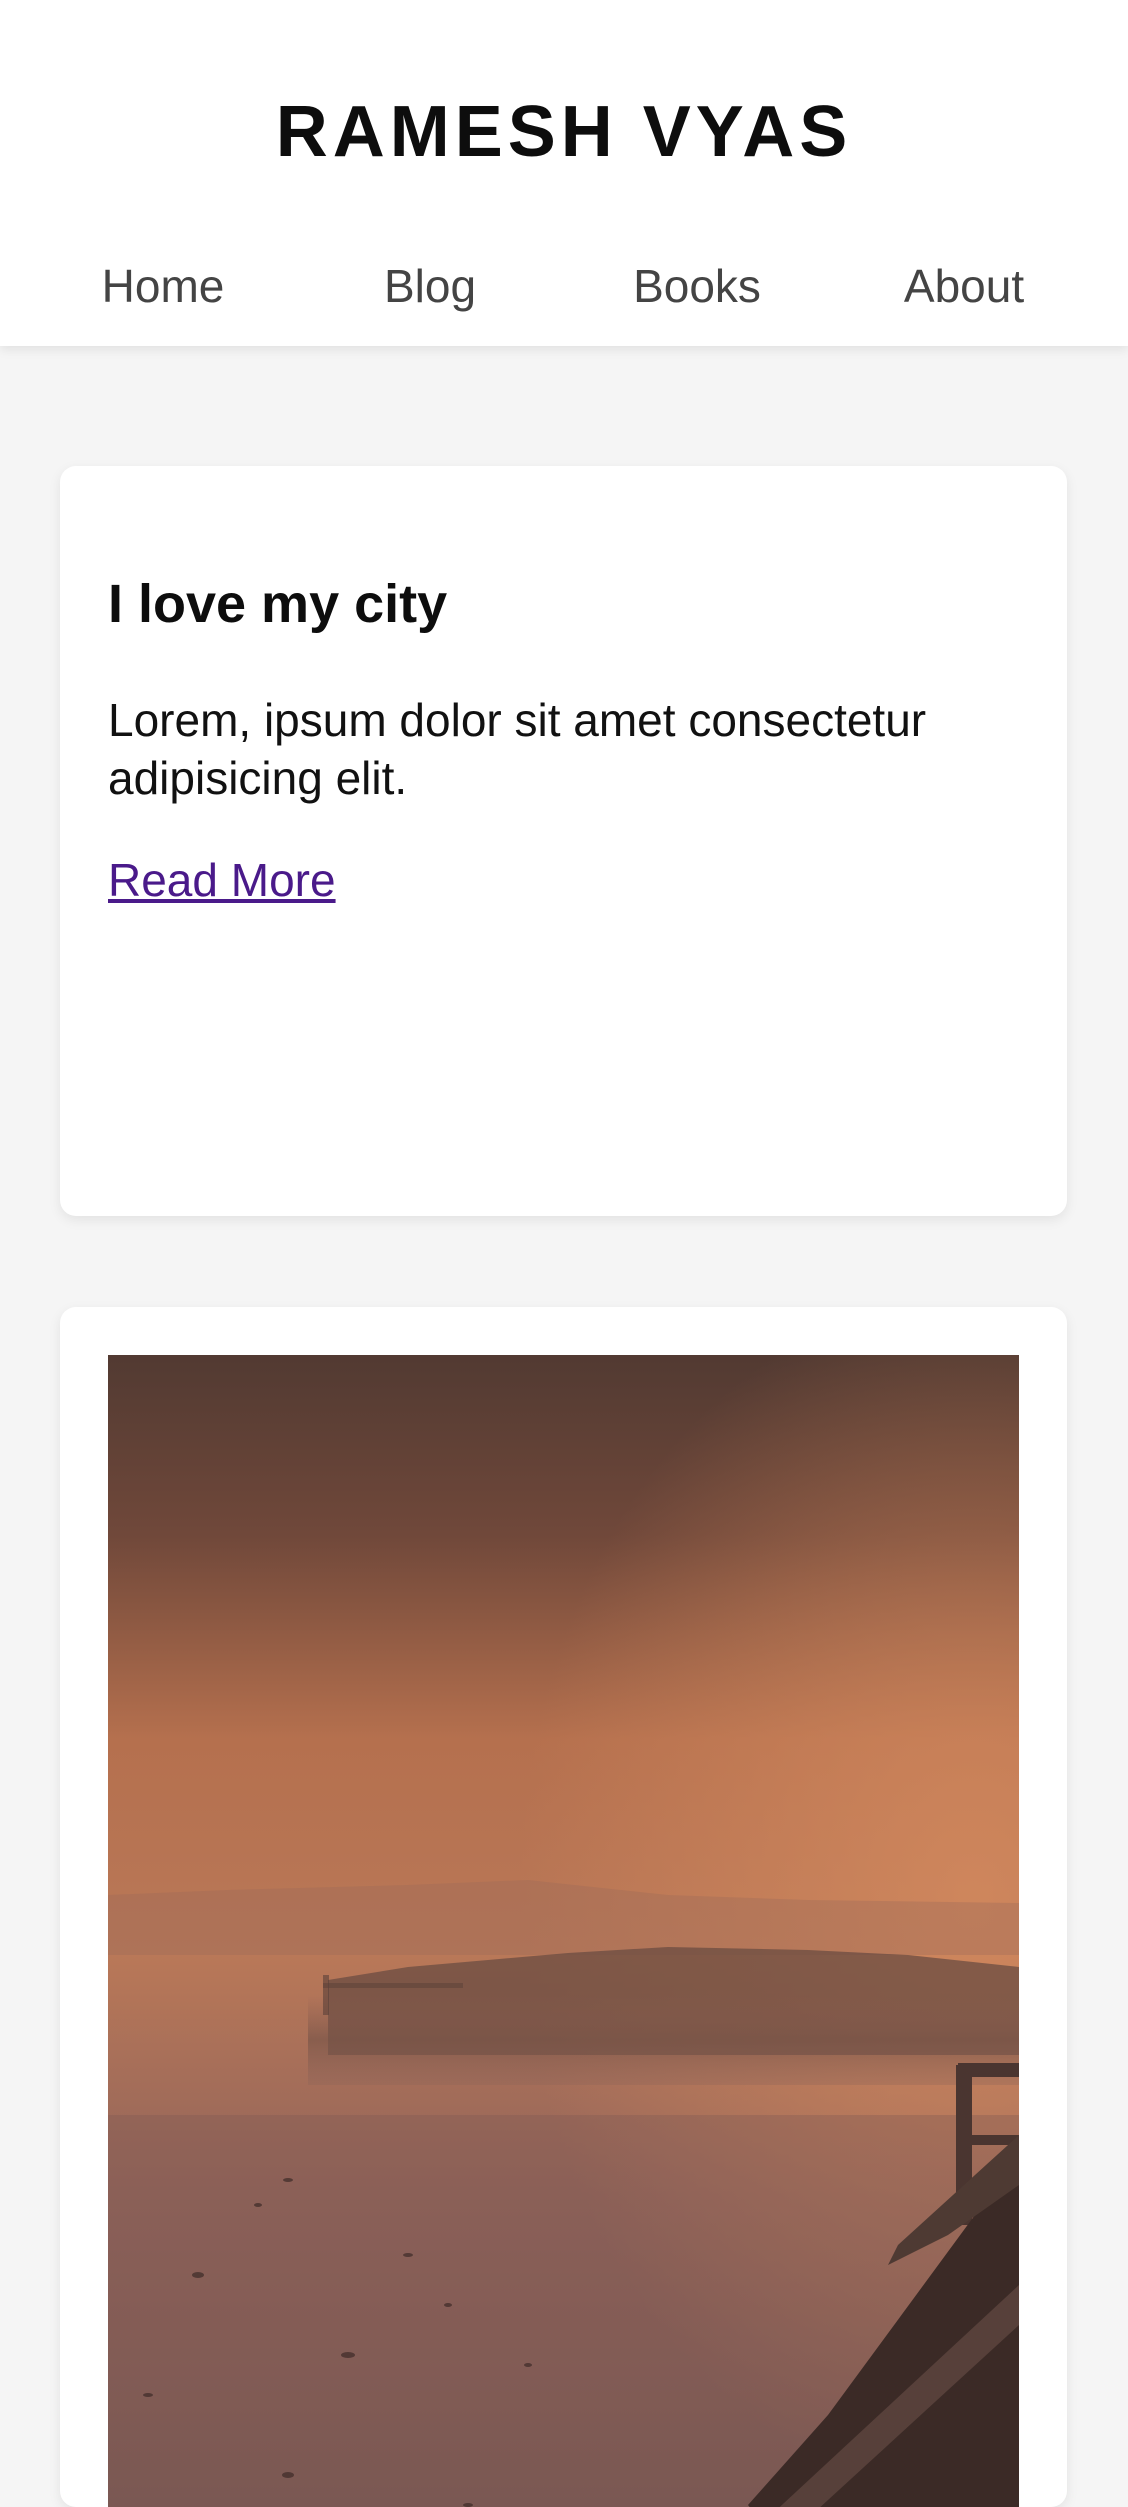 The image size is (1128, 2507). I want to click on nav-item-blog: Blog, so click(430, 286).